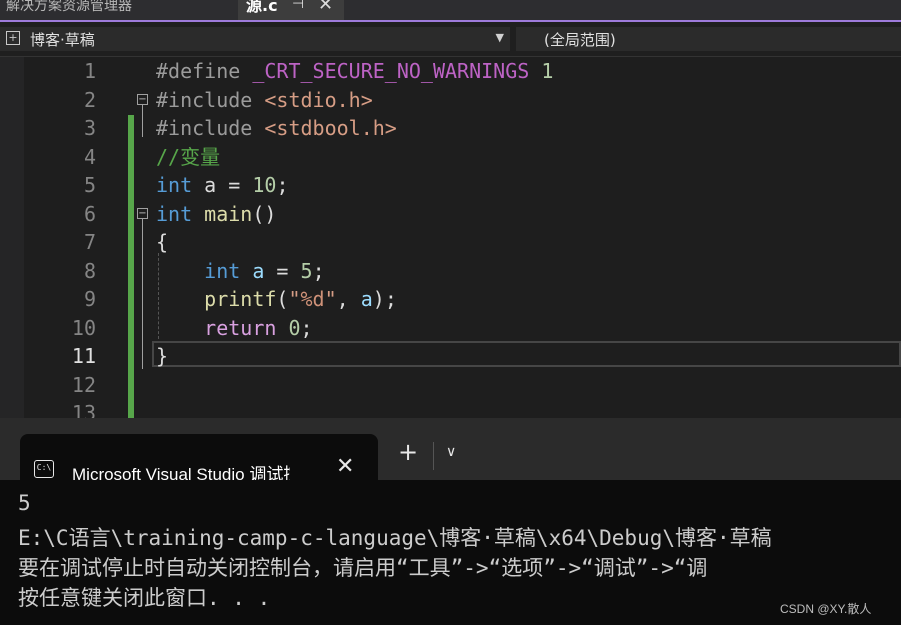 The width and height of the screenshot is (901, 625). I want to click on project-icon: +, so click(13, 38).